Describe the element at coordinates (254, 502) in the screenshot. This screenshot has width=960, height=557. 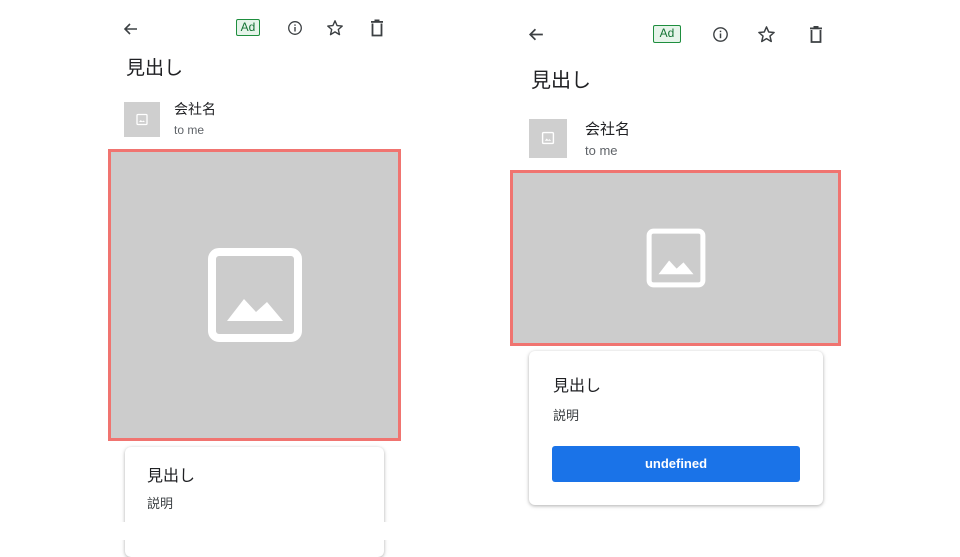
I see `ad-card: 見出し 説明` at that location.